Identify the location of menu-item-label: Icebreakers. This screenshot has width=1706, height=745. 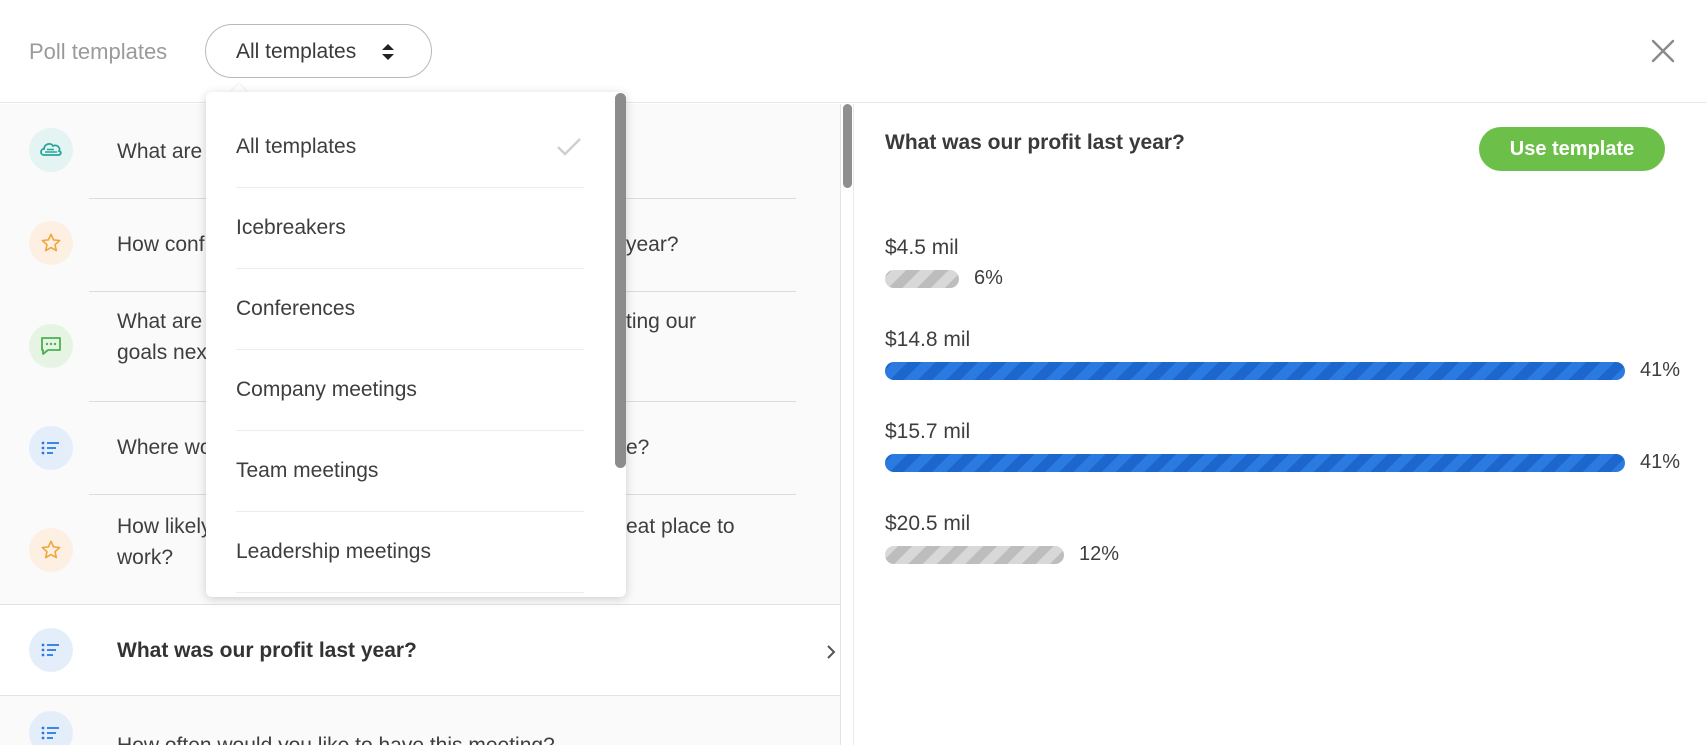
(291, 227).